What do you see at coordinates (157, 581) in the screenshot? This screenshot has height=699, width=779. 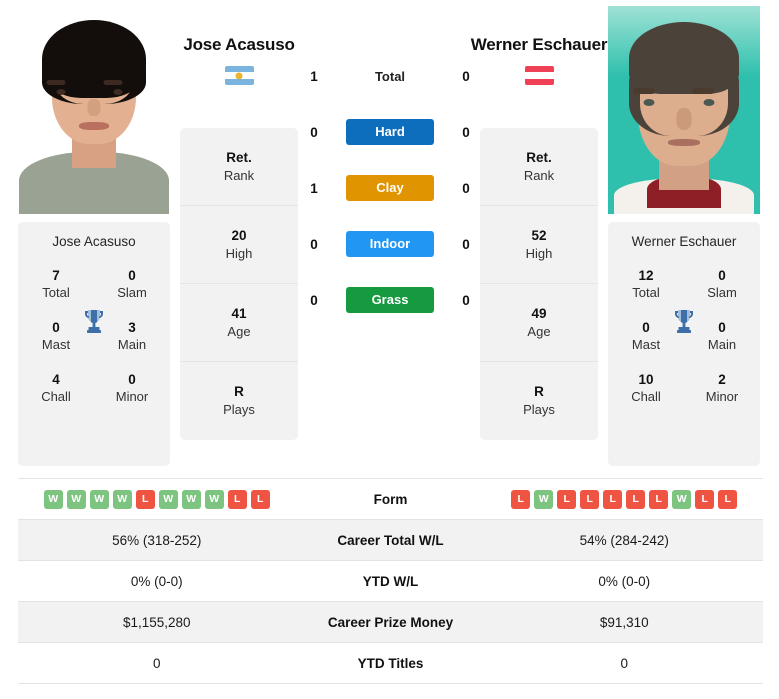 I see `stat-cell-left: 0% (0-0)` at bounding box center [157, 581].